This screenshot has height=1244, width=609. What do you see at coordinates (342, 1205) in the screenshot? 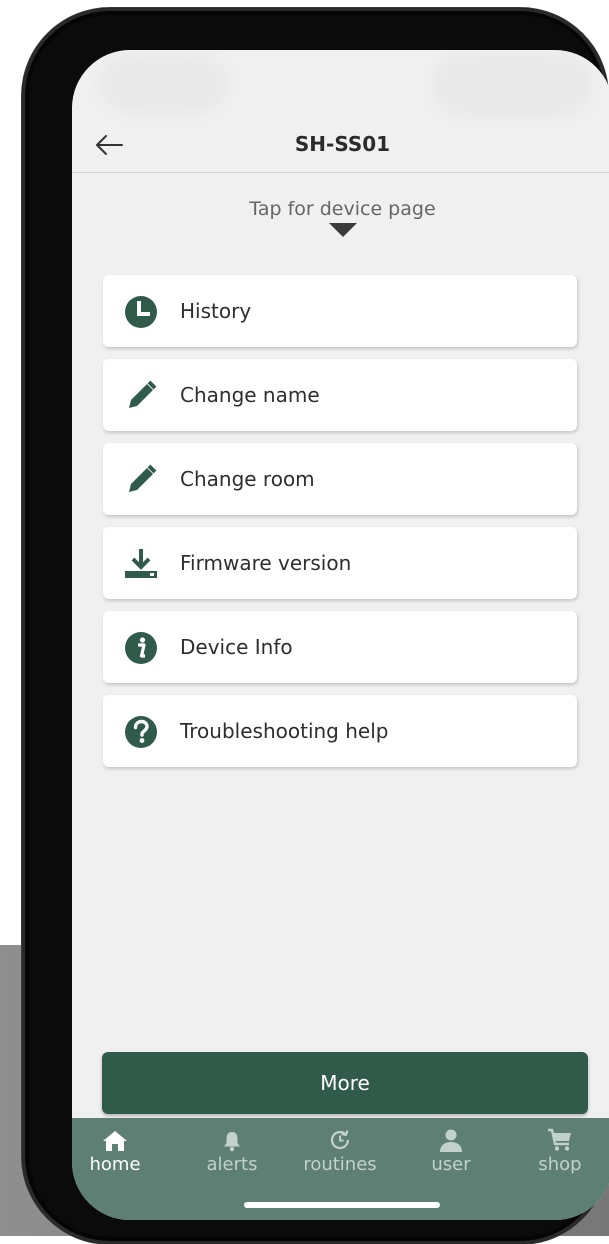
I see `home-indicator` at bounding box center [342, 1205].